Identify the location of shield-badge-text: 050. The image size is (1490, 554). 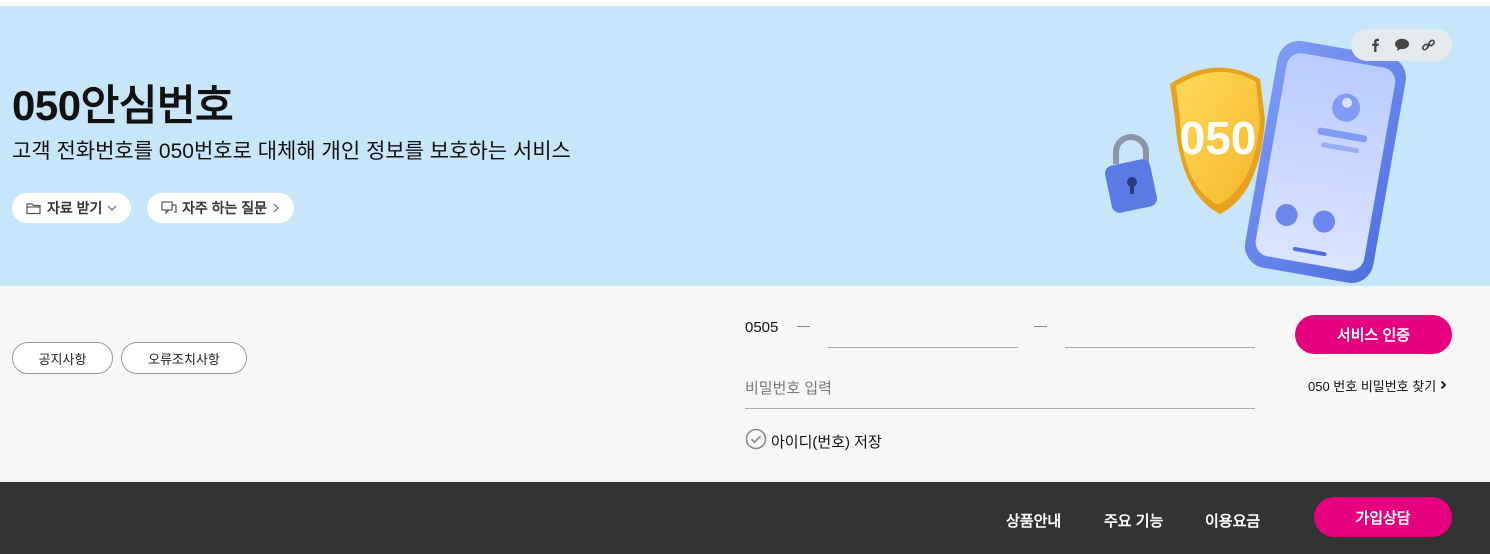
(1218, 138).